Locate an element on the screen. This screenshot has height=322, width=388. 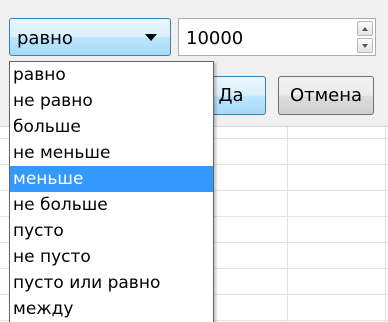
spin-up-icon is located at coordinates (365, 28).